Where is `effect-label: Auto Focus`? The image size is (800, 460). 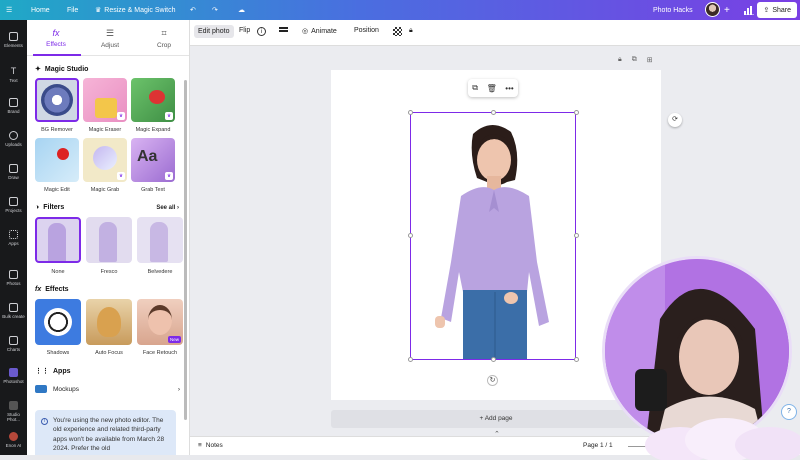 effect-label: Auto Focus is located at coordinates (109, 353).